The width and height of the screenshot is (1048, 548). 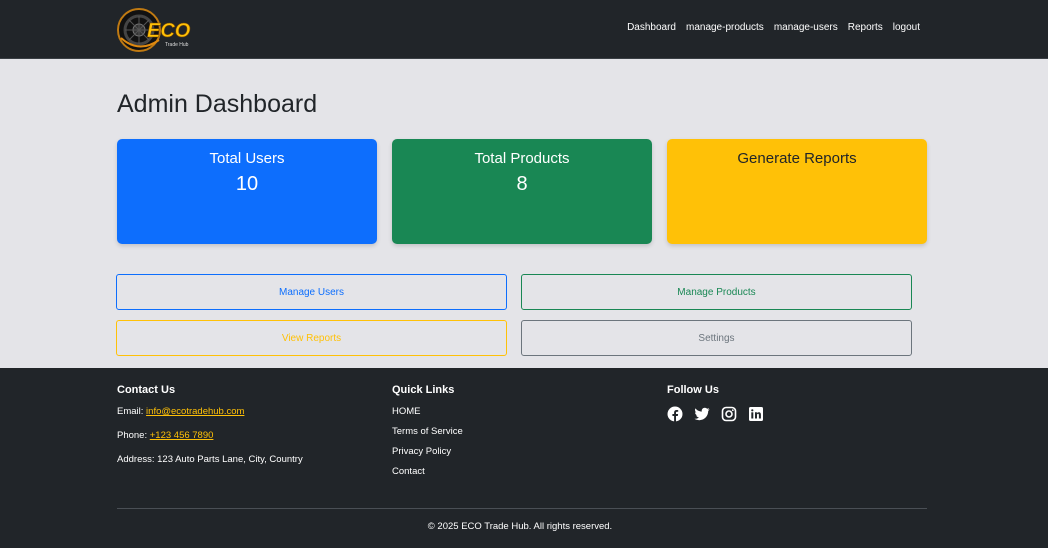 What do you see at coordinates (217, 104) in the screenshot?
I see `page-title: Admin Dashboard` at bounding box center [217, 104].